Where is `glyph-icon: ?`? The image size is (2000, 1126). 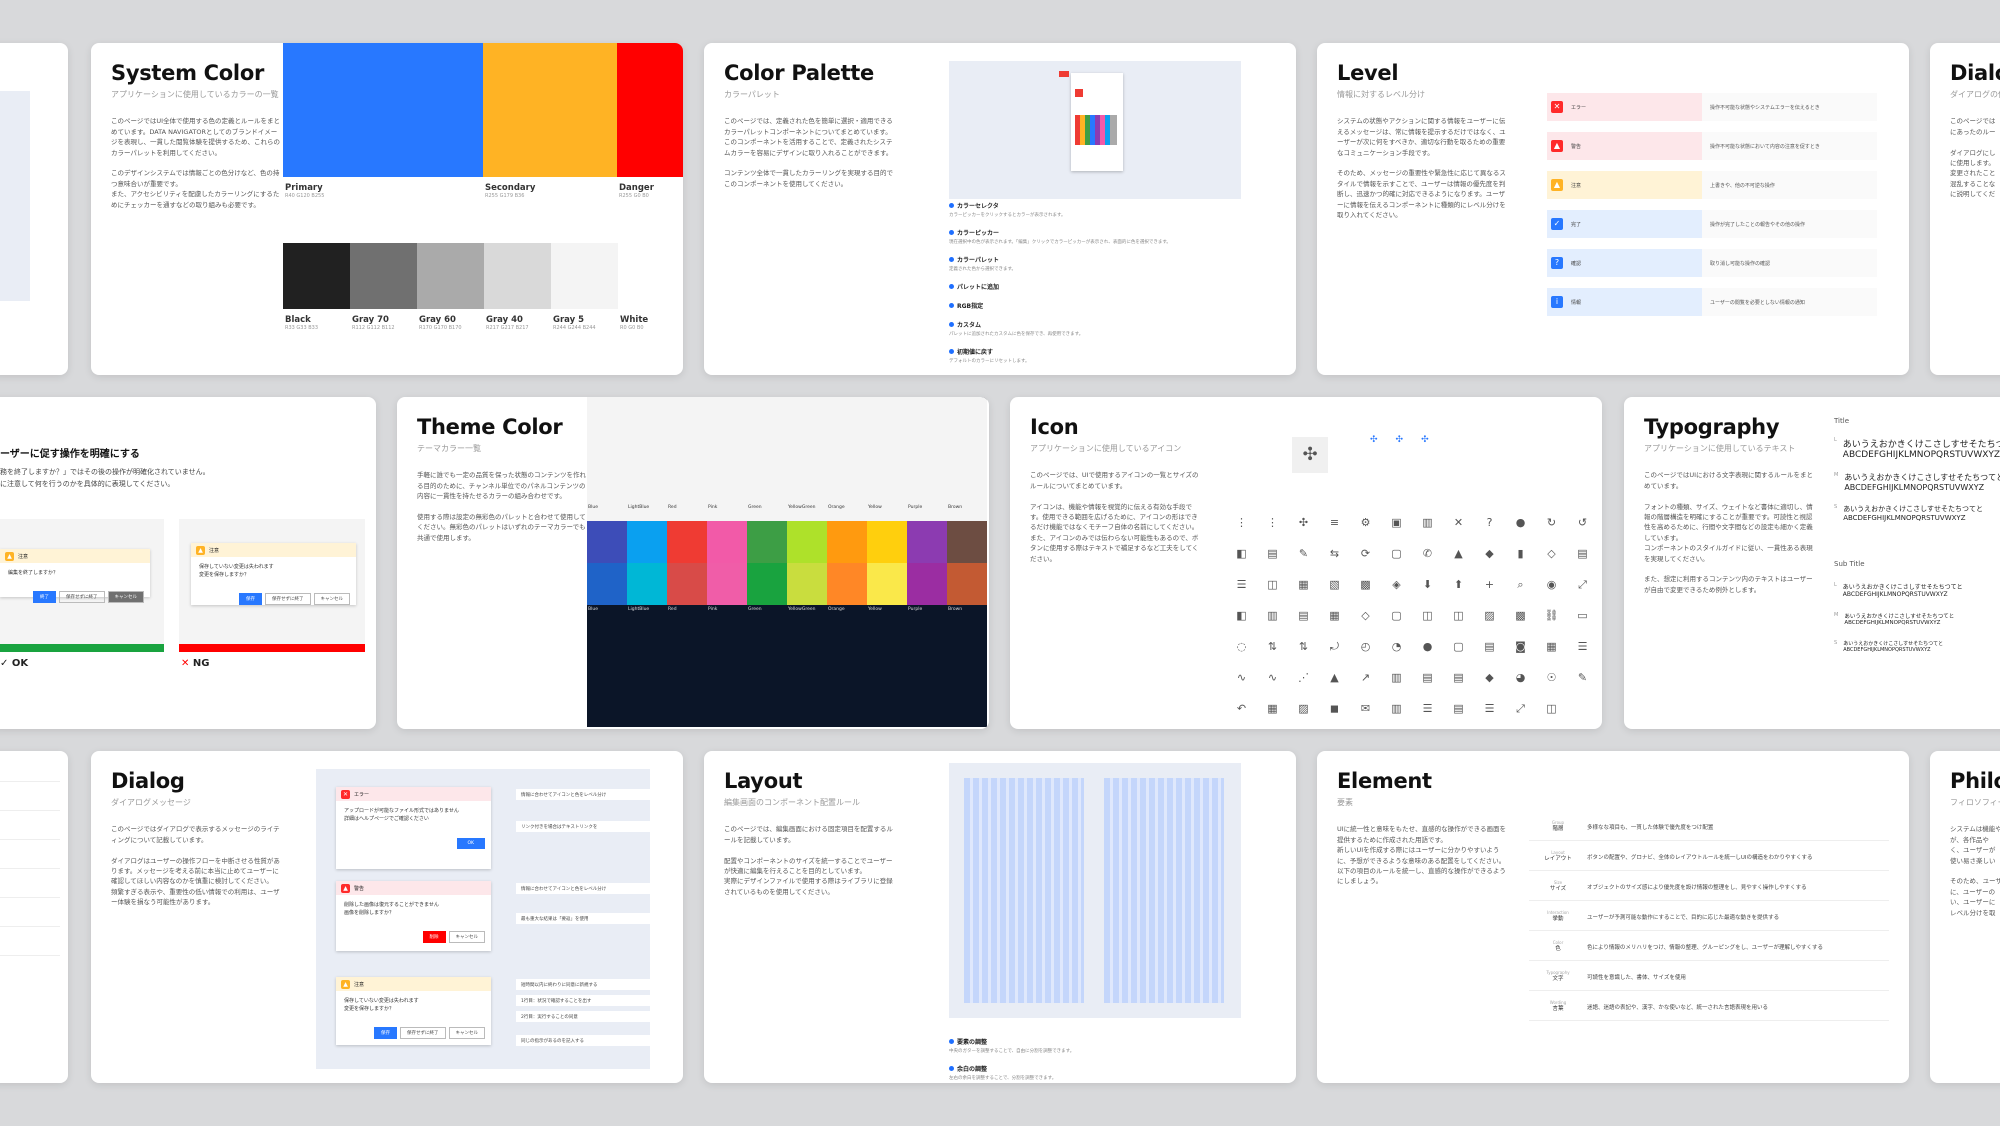 glyph-icon: ? is located at coordinates (1489, 522).